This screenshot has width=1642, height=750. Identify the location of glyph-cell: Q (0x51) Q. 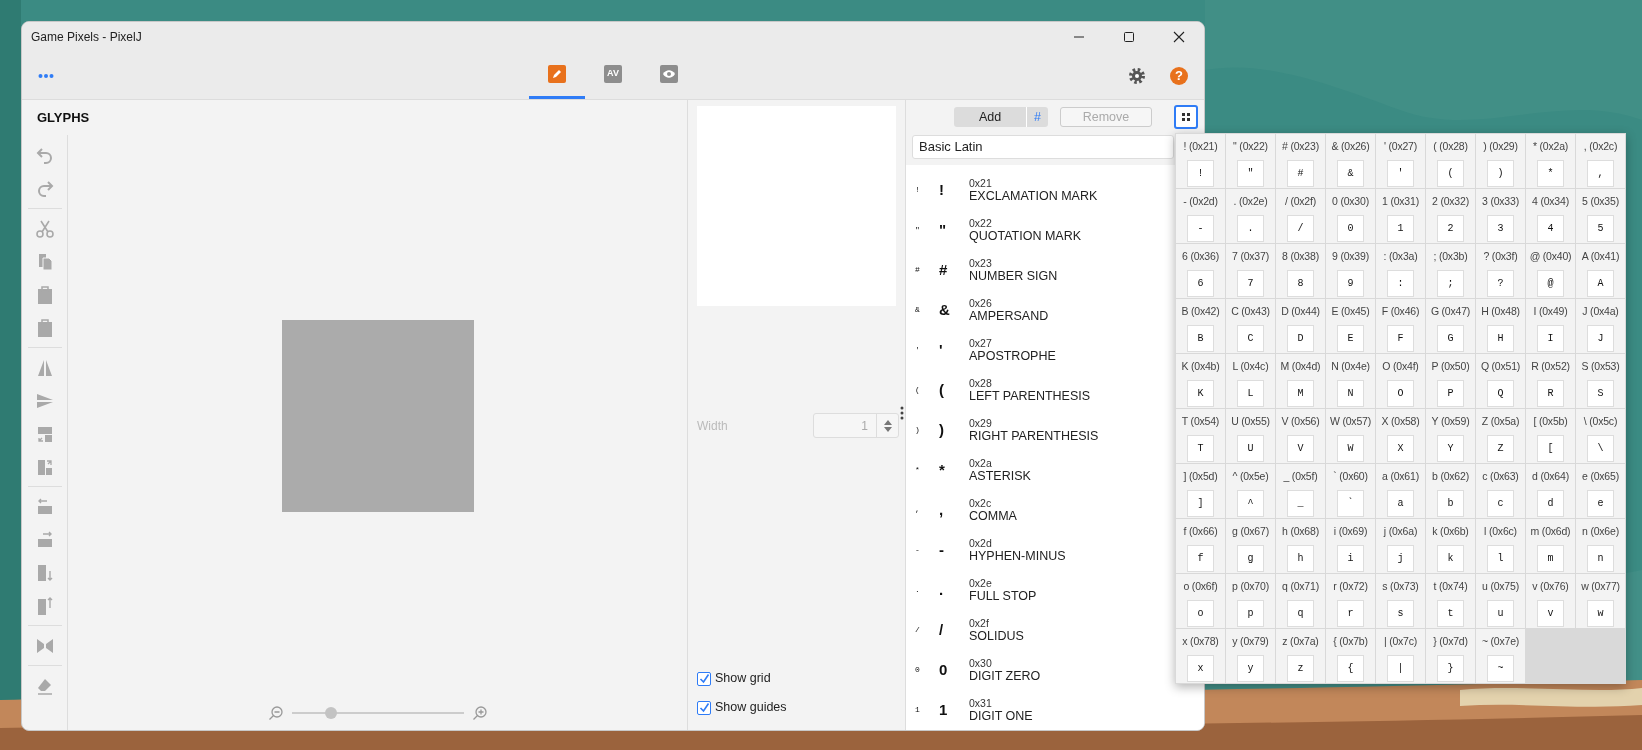
(1500, 381).